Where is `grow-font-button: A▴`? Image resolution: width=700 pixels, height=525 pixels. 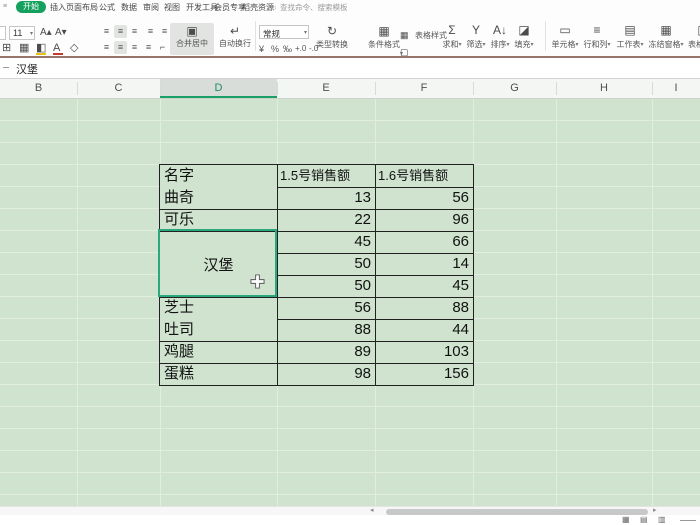 grow-font-button: A▴ is located at coordinates (46, 32).